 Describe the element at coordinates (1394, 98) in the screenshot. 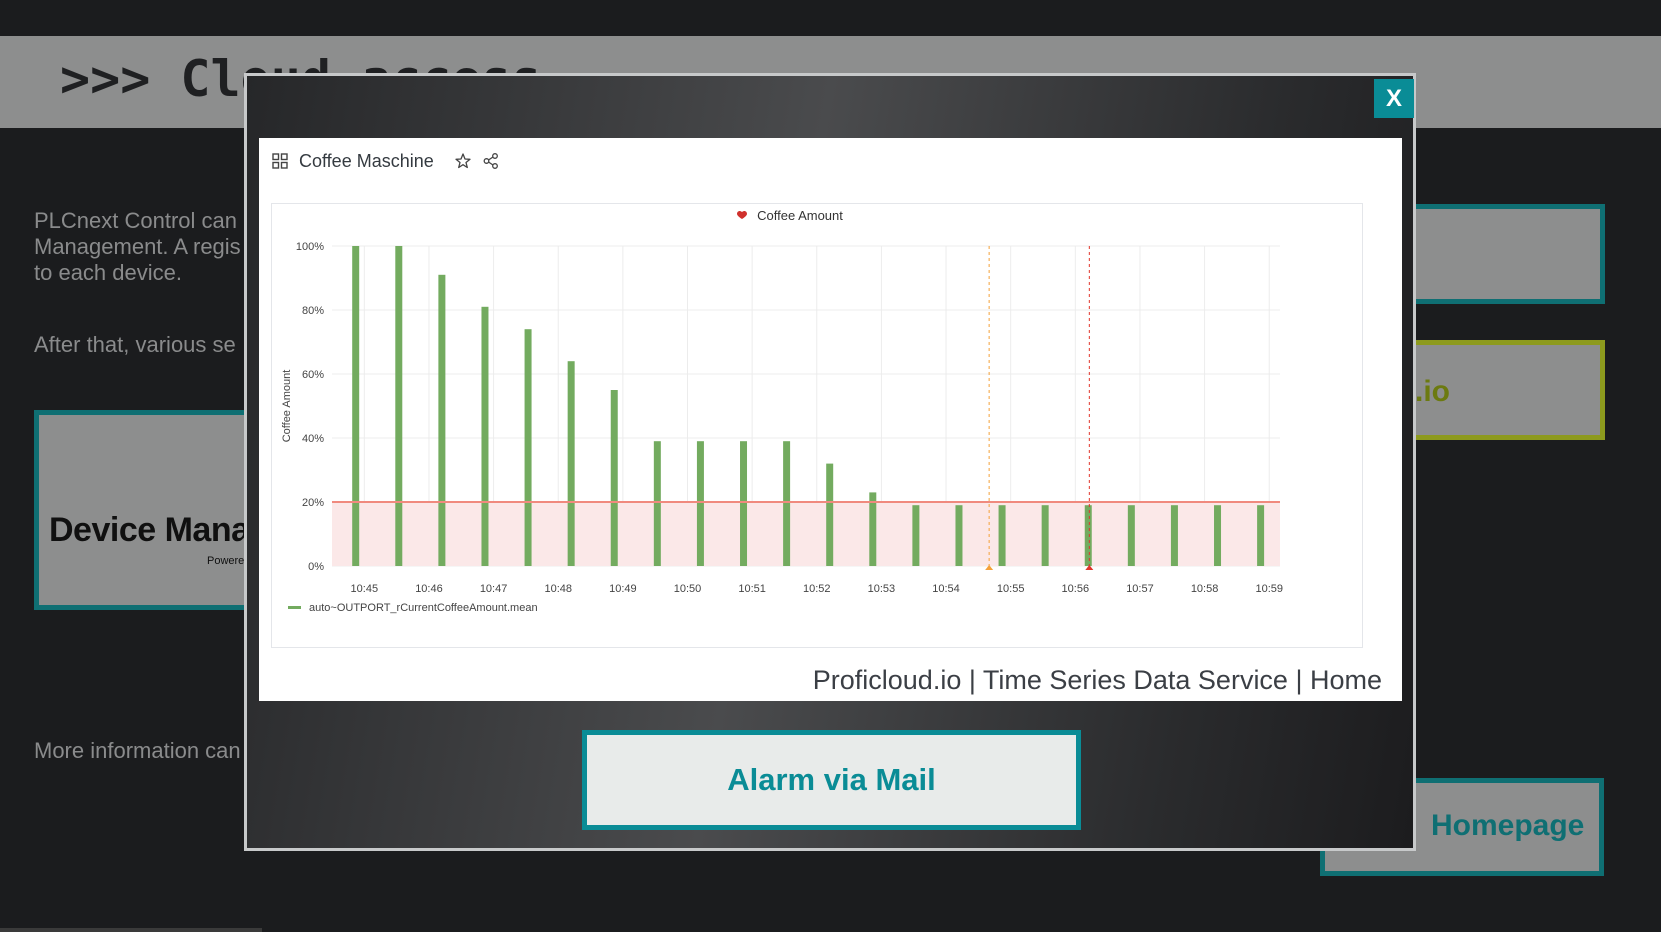

I see `close-button: X` at that location.